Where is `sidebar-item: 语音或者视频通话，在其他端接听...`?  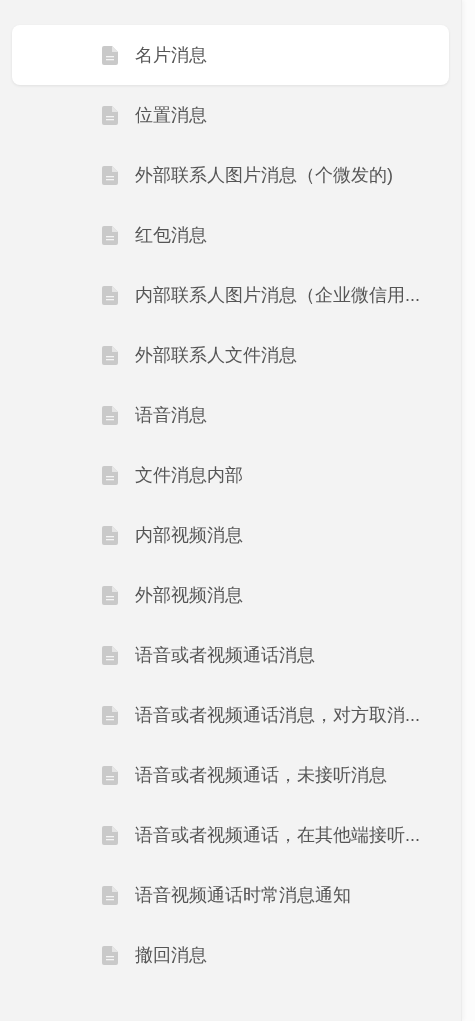
sidebar-item: 语音或者视频通话，在其他端接听... is located at coordinates (230, 835).